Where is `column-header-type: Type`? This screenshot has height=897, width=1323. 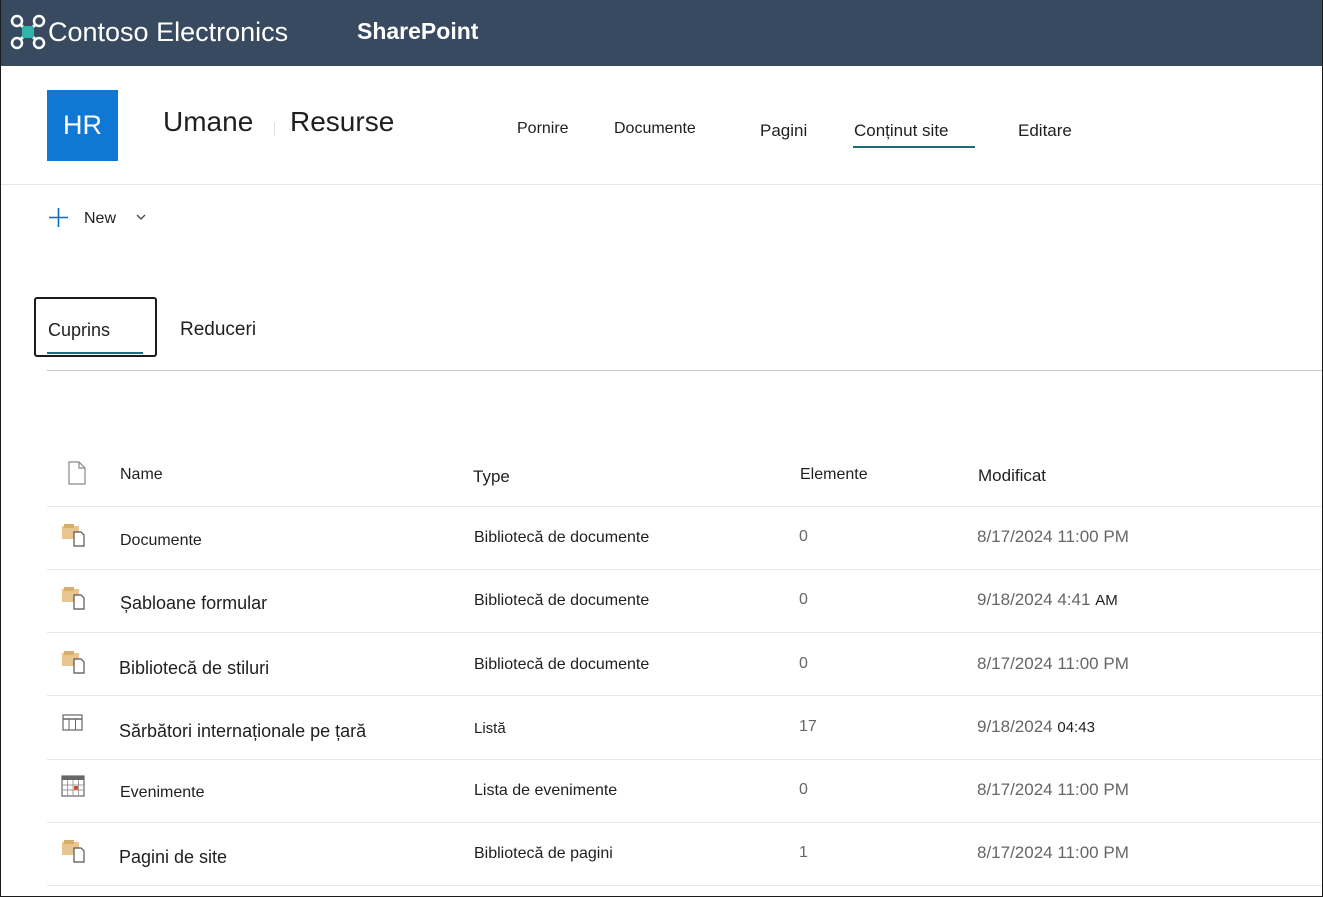
column-header-type: Type is located at coordinates (491, 477).